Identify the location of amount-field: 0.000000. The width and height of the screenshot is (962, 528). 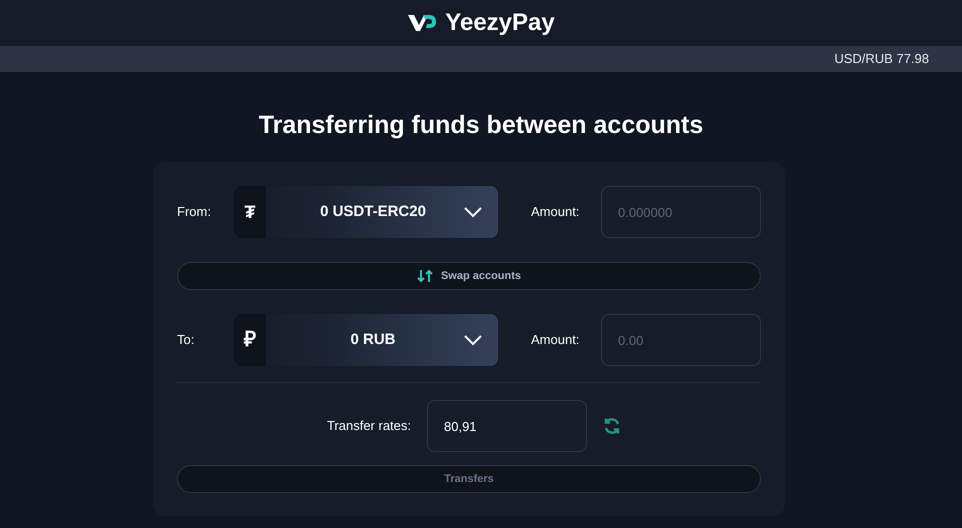
(681, 212).